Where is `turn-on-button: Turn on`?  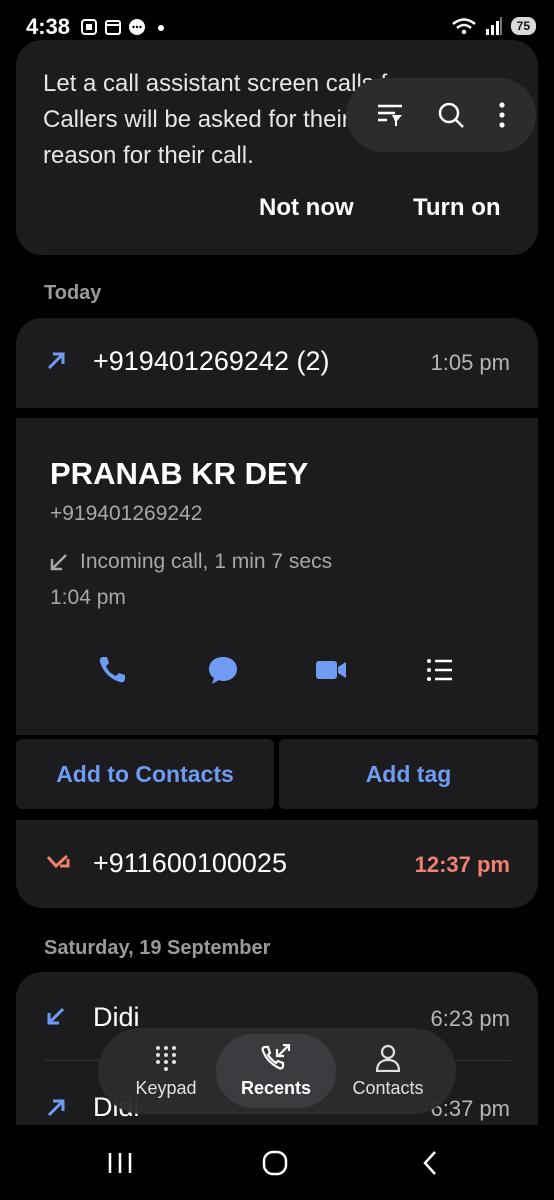 turn-on-button: Turn on is located at coordinates (457, 208).